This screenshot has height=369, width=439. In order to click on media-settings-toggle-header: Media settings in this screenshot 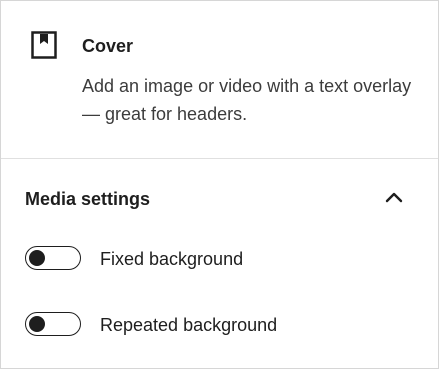, I will do `click(219, 199)`.